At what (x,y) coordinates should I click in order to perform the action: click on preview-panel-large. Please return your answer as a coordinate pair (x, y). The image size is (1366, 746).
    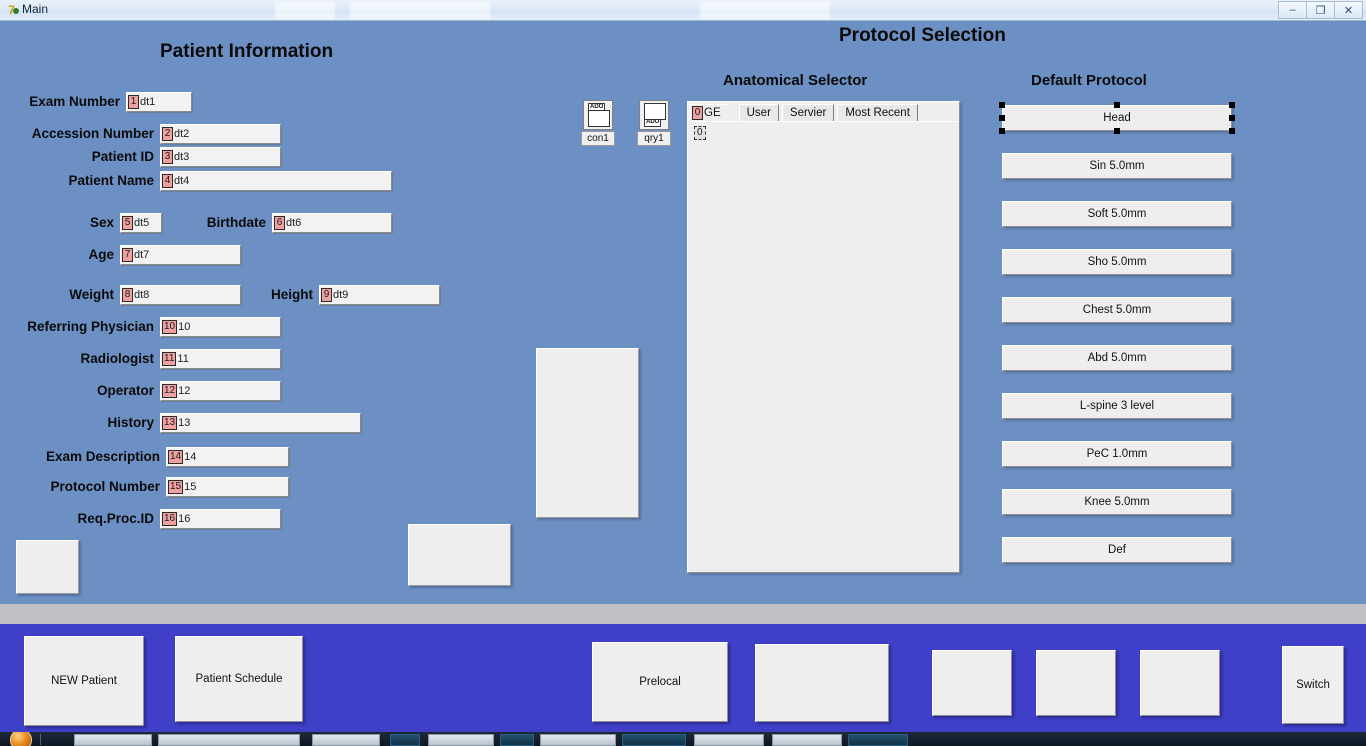
    Looking at the image, I should click on (587, 433).